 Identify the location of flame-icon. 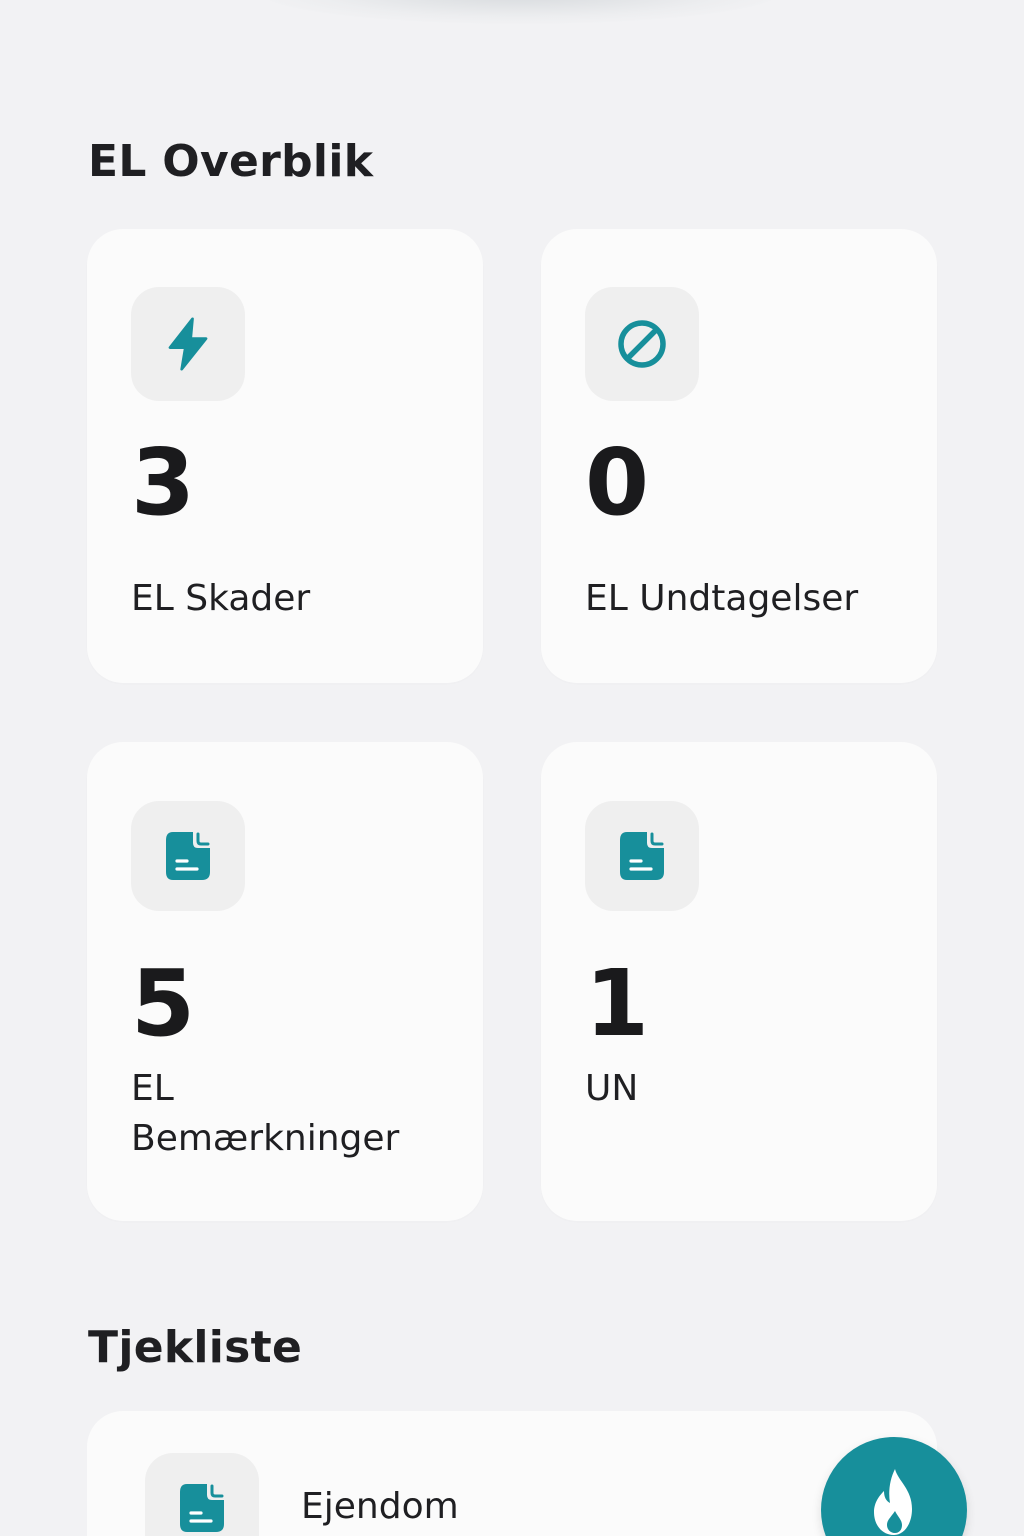
(893, 1502).